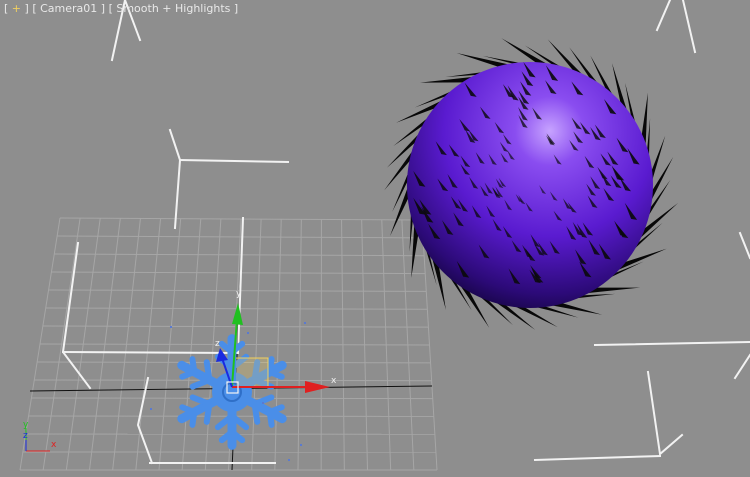  I want to click on snowflake-emitter-icon, so click(232, 392).